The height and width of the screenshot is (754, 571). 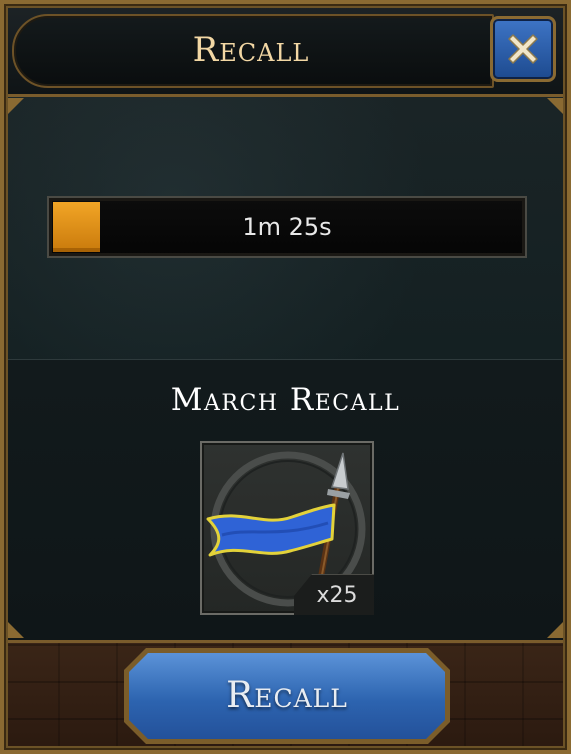 What do you see at coordinates (285, 400) in the screenshot?
I see `item-section-title: March Recall` at bounding box center [285, 400].